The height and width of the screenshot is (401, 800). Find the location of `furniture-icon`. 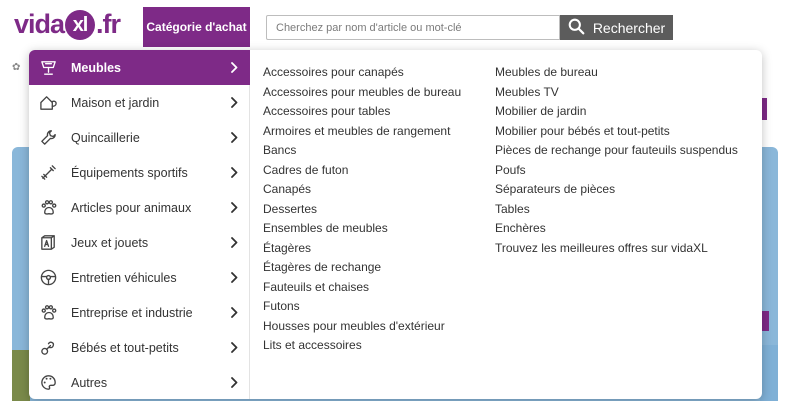

furniture-icon is located at coordinates (48, 68).